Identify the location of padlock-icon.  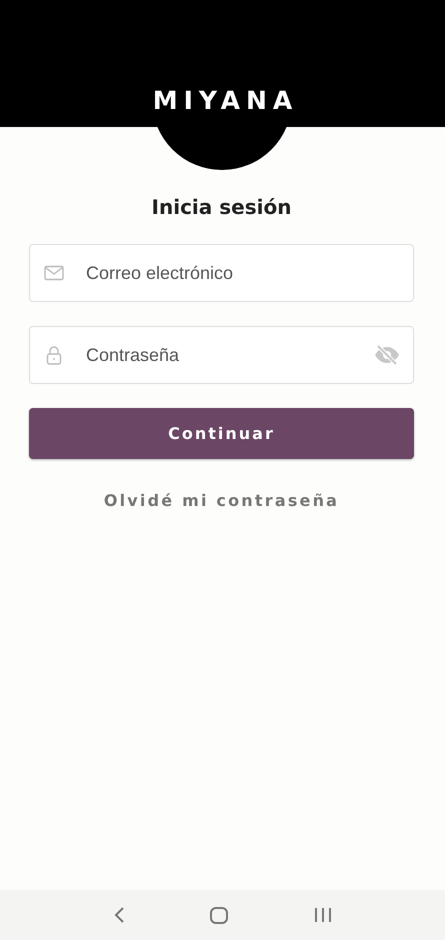
(54, 355).